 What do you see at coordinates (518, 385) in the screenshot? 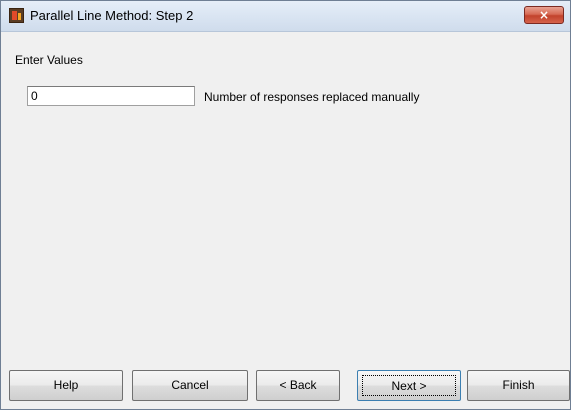
I see `finish-button: Finish` at bounding box center [518, 385].